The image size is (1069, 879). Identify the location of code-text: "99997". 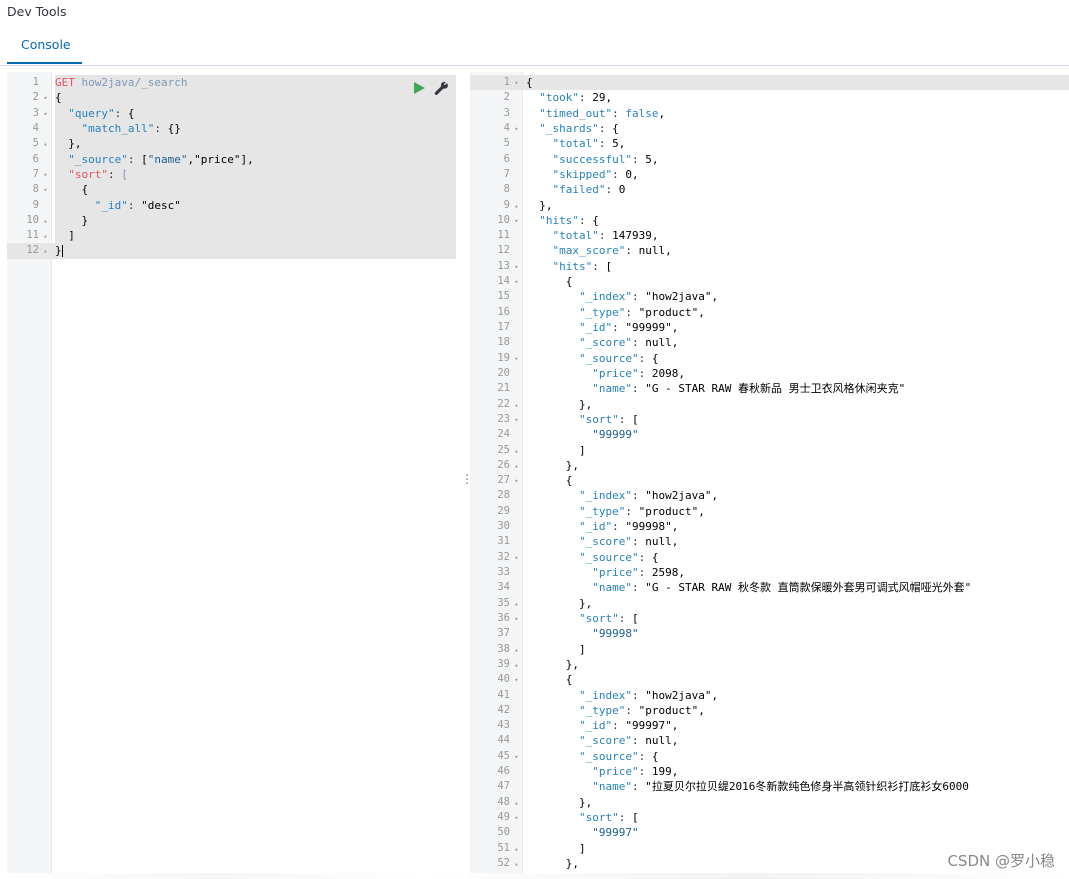
(615, 833).